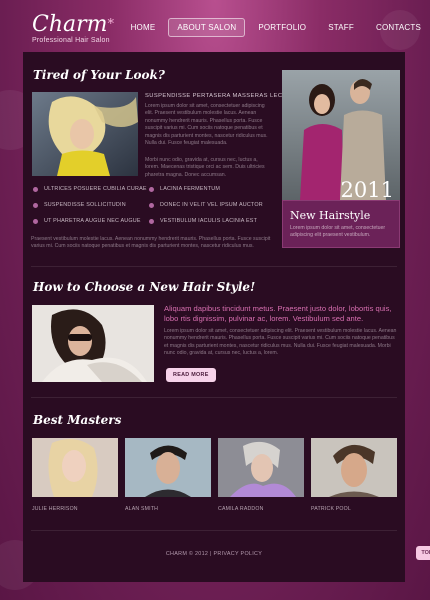 The width and height of the screenshot is (430, 600). I want to click on list-item: ULTRICES POSUERE CUBILIA CURAE, so click(90, 189).